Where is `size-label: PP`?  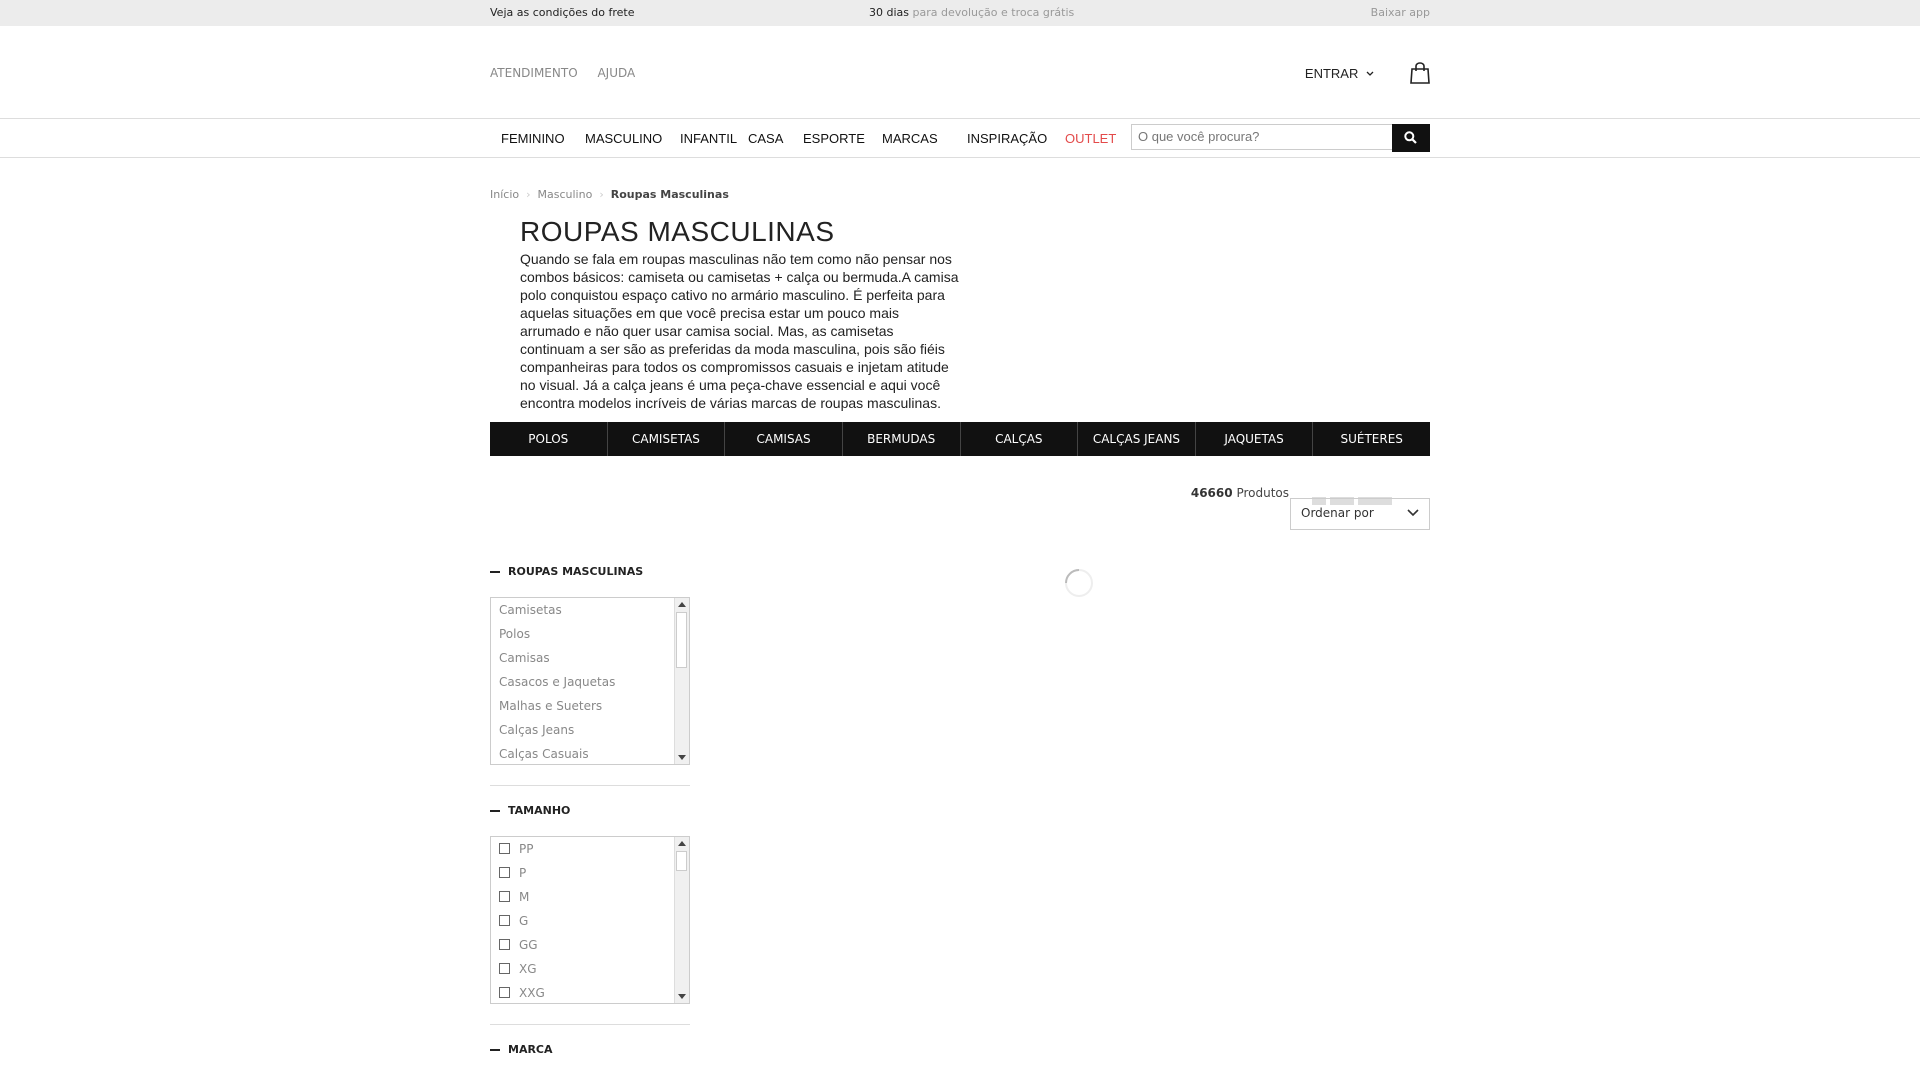 size-label: PP is located at coordinates (526, 849).